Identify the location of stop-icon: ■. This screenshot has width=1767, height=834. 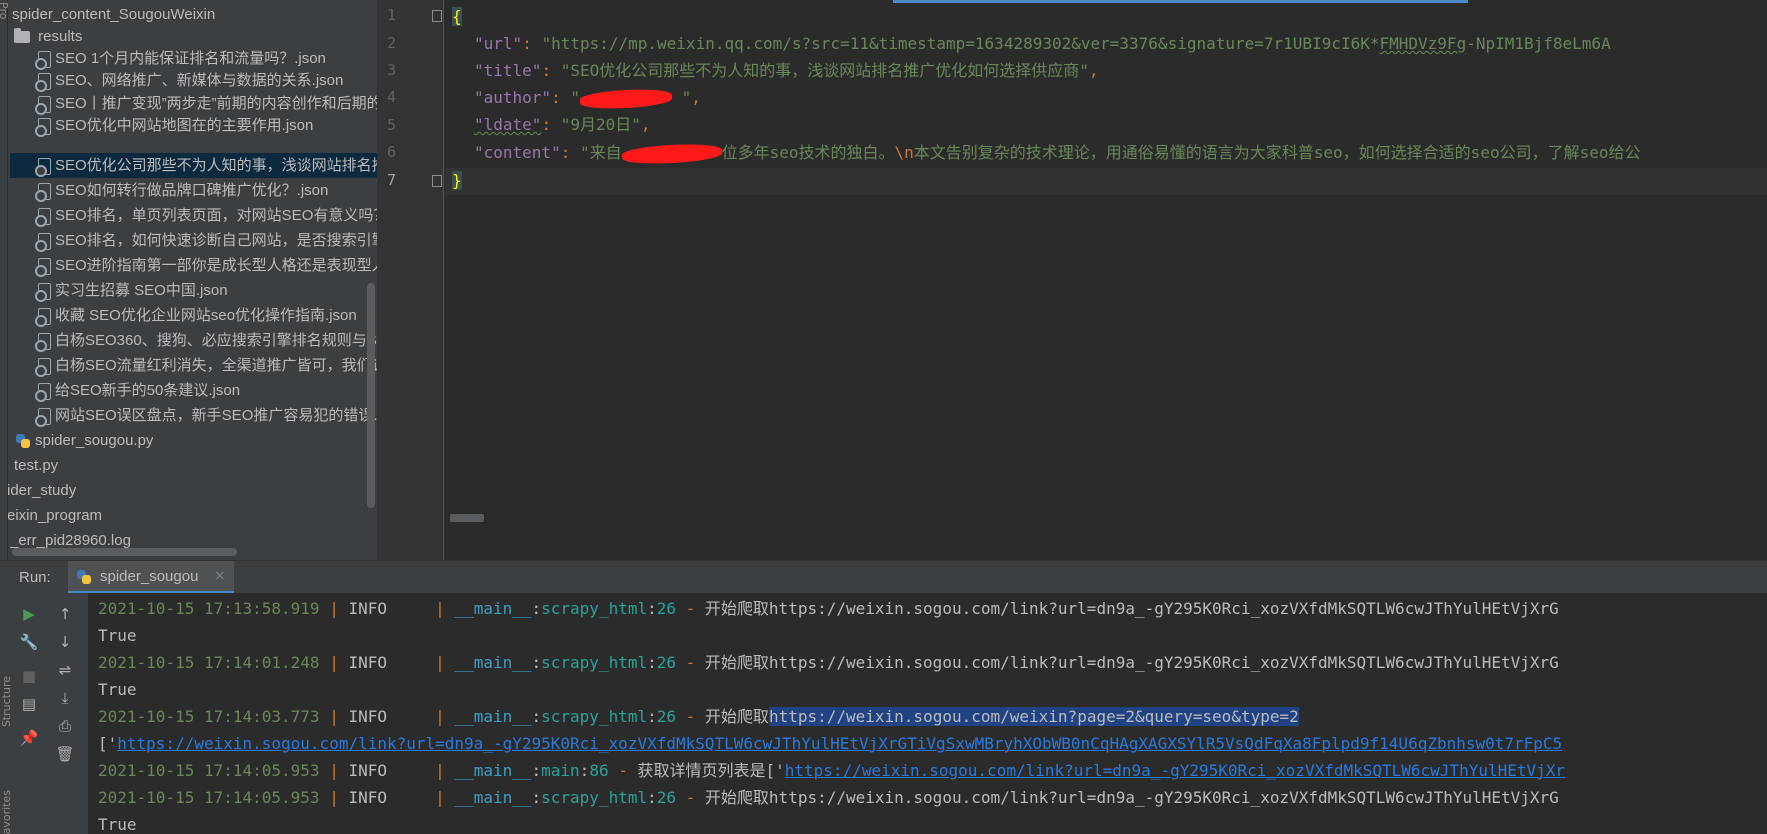
(29, 676).